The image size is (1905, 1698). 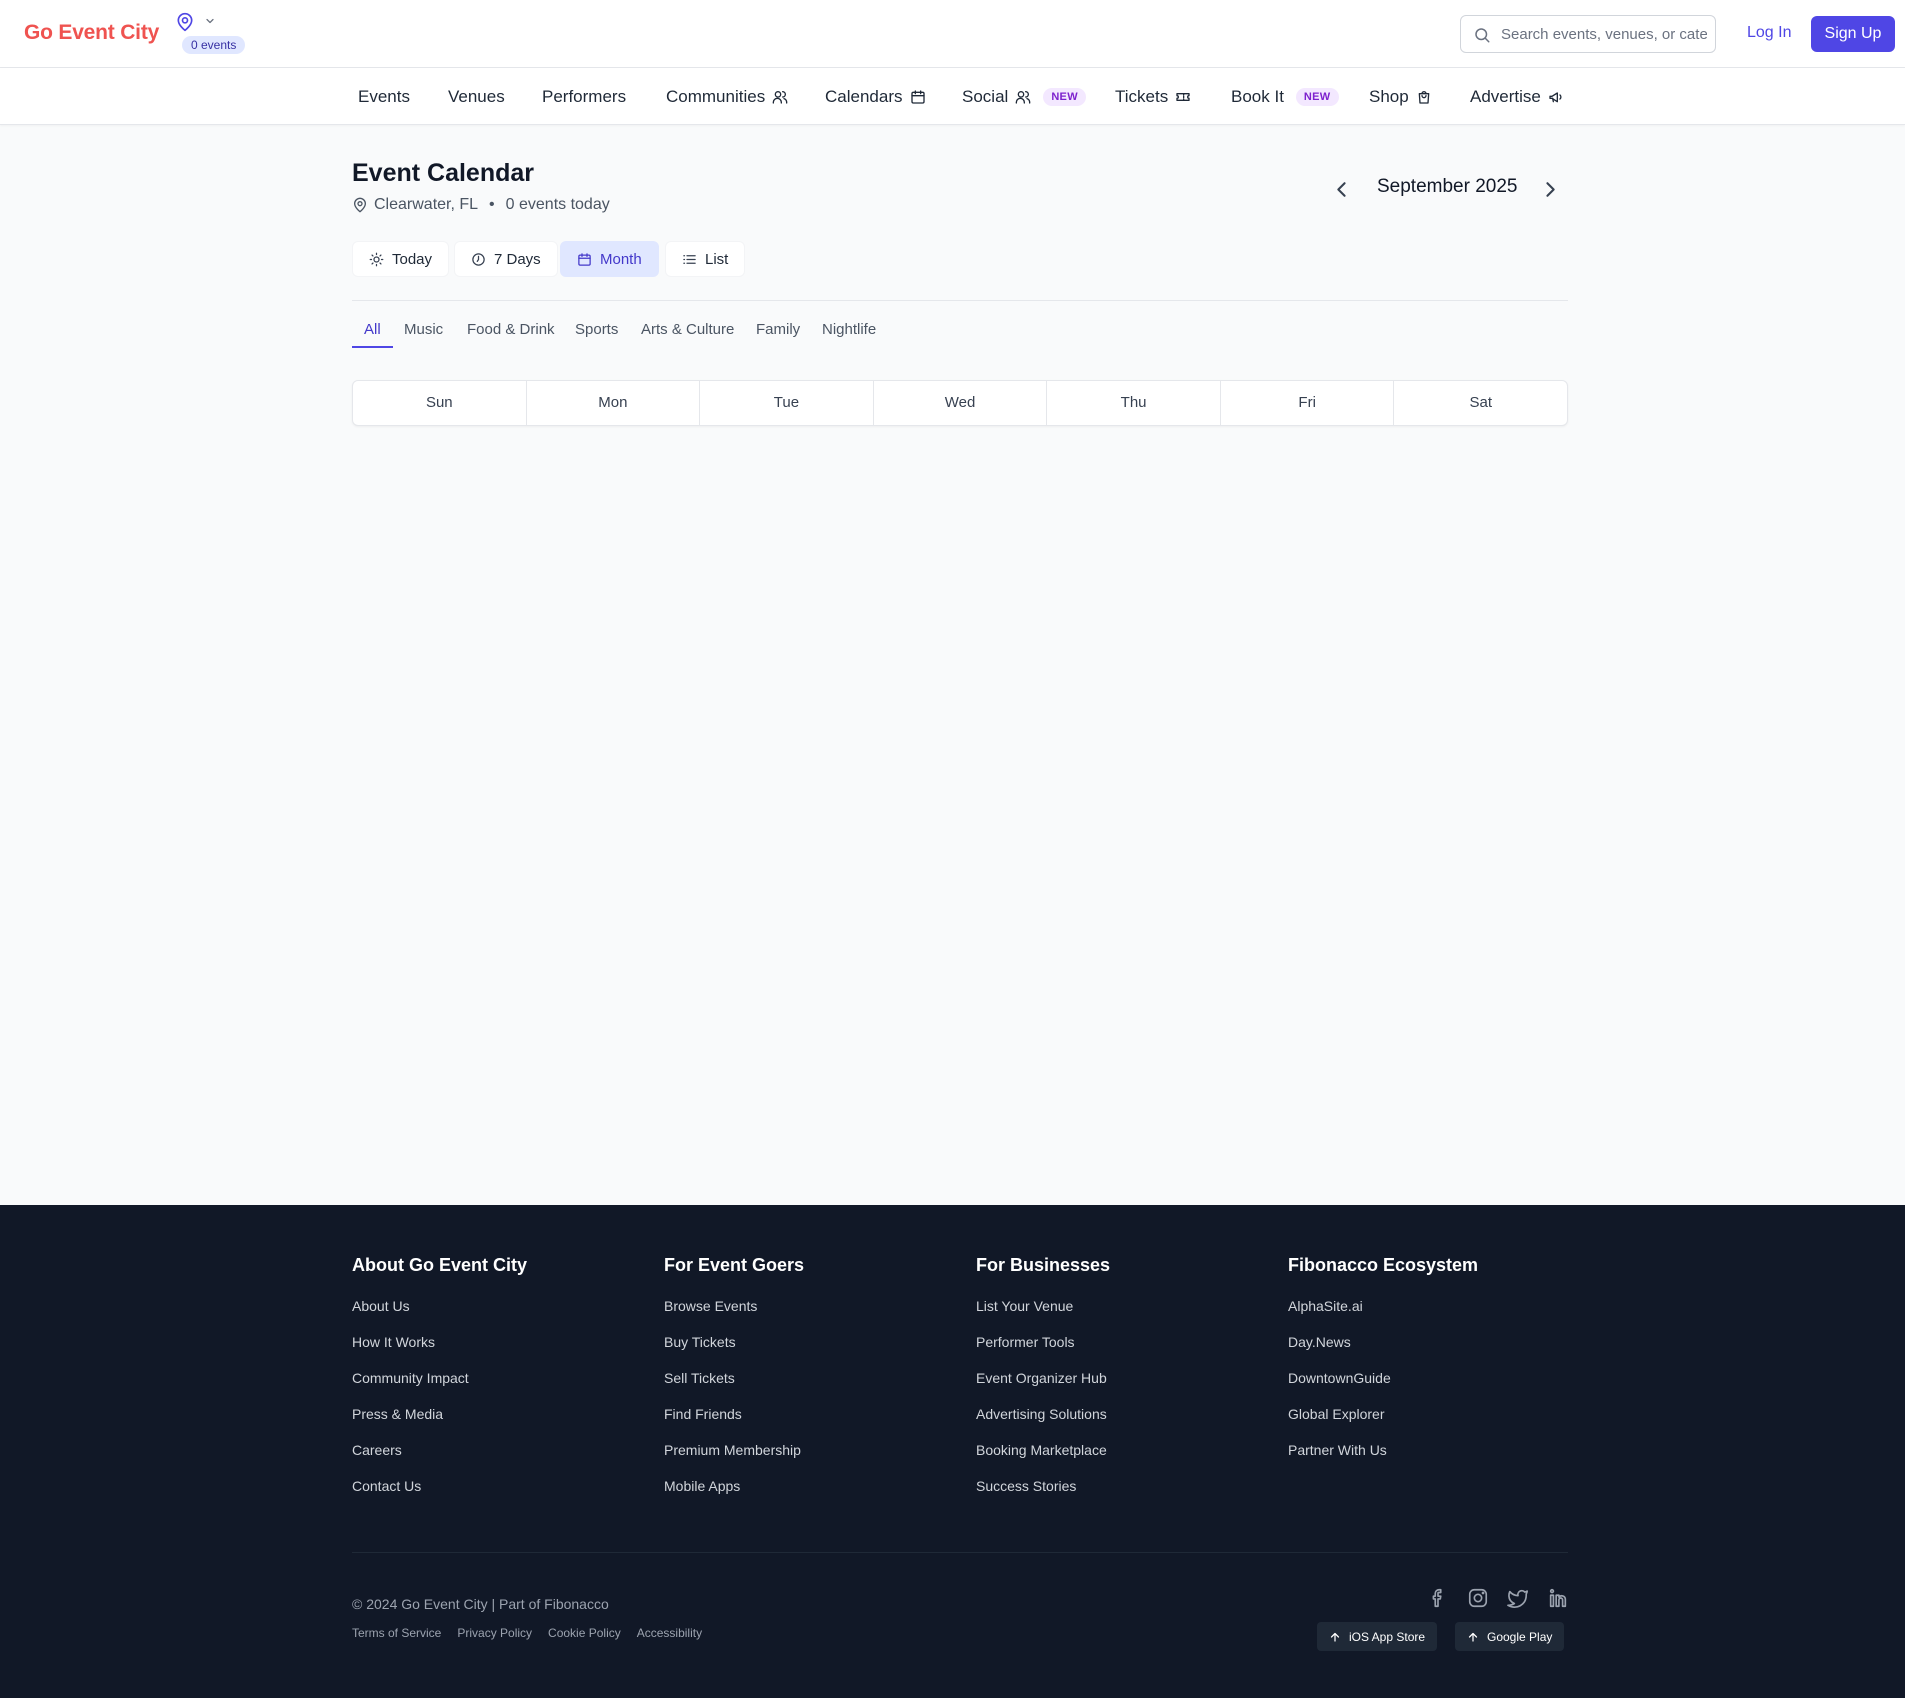 What do you see at coordinates (1517, 96) in the screenshot?
I see `nav-advertise: Advertise` at bounding box center [1517, 96].